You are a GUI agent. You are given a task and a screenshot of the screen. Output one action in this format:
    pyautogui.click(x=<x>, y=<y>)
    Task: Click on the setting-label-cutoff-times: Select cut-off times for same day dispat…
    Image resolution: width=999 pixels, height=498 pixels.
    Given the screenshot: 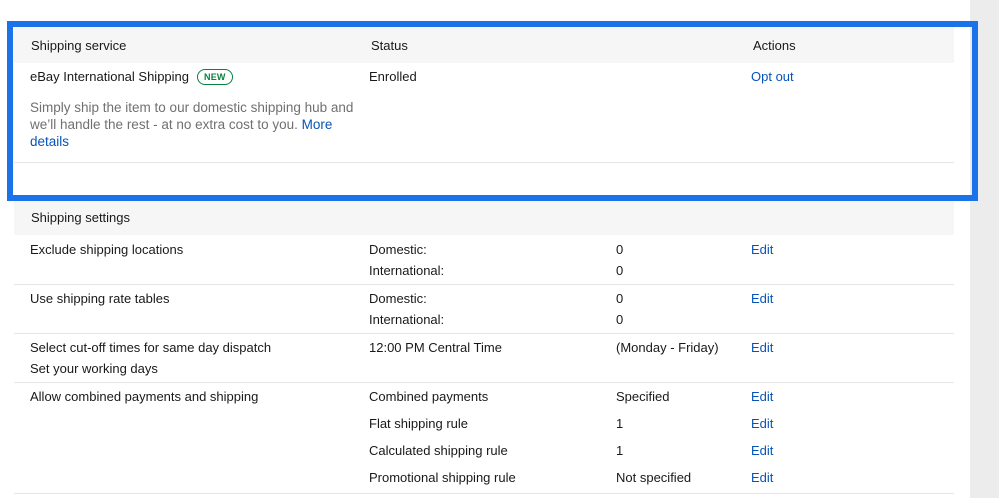 What is the action you would take?
    pyautogui.click(x=151, y=347)
    